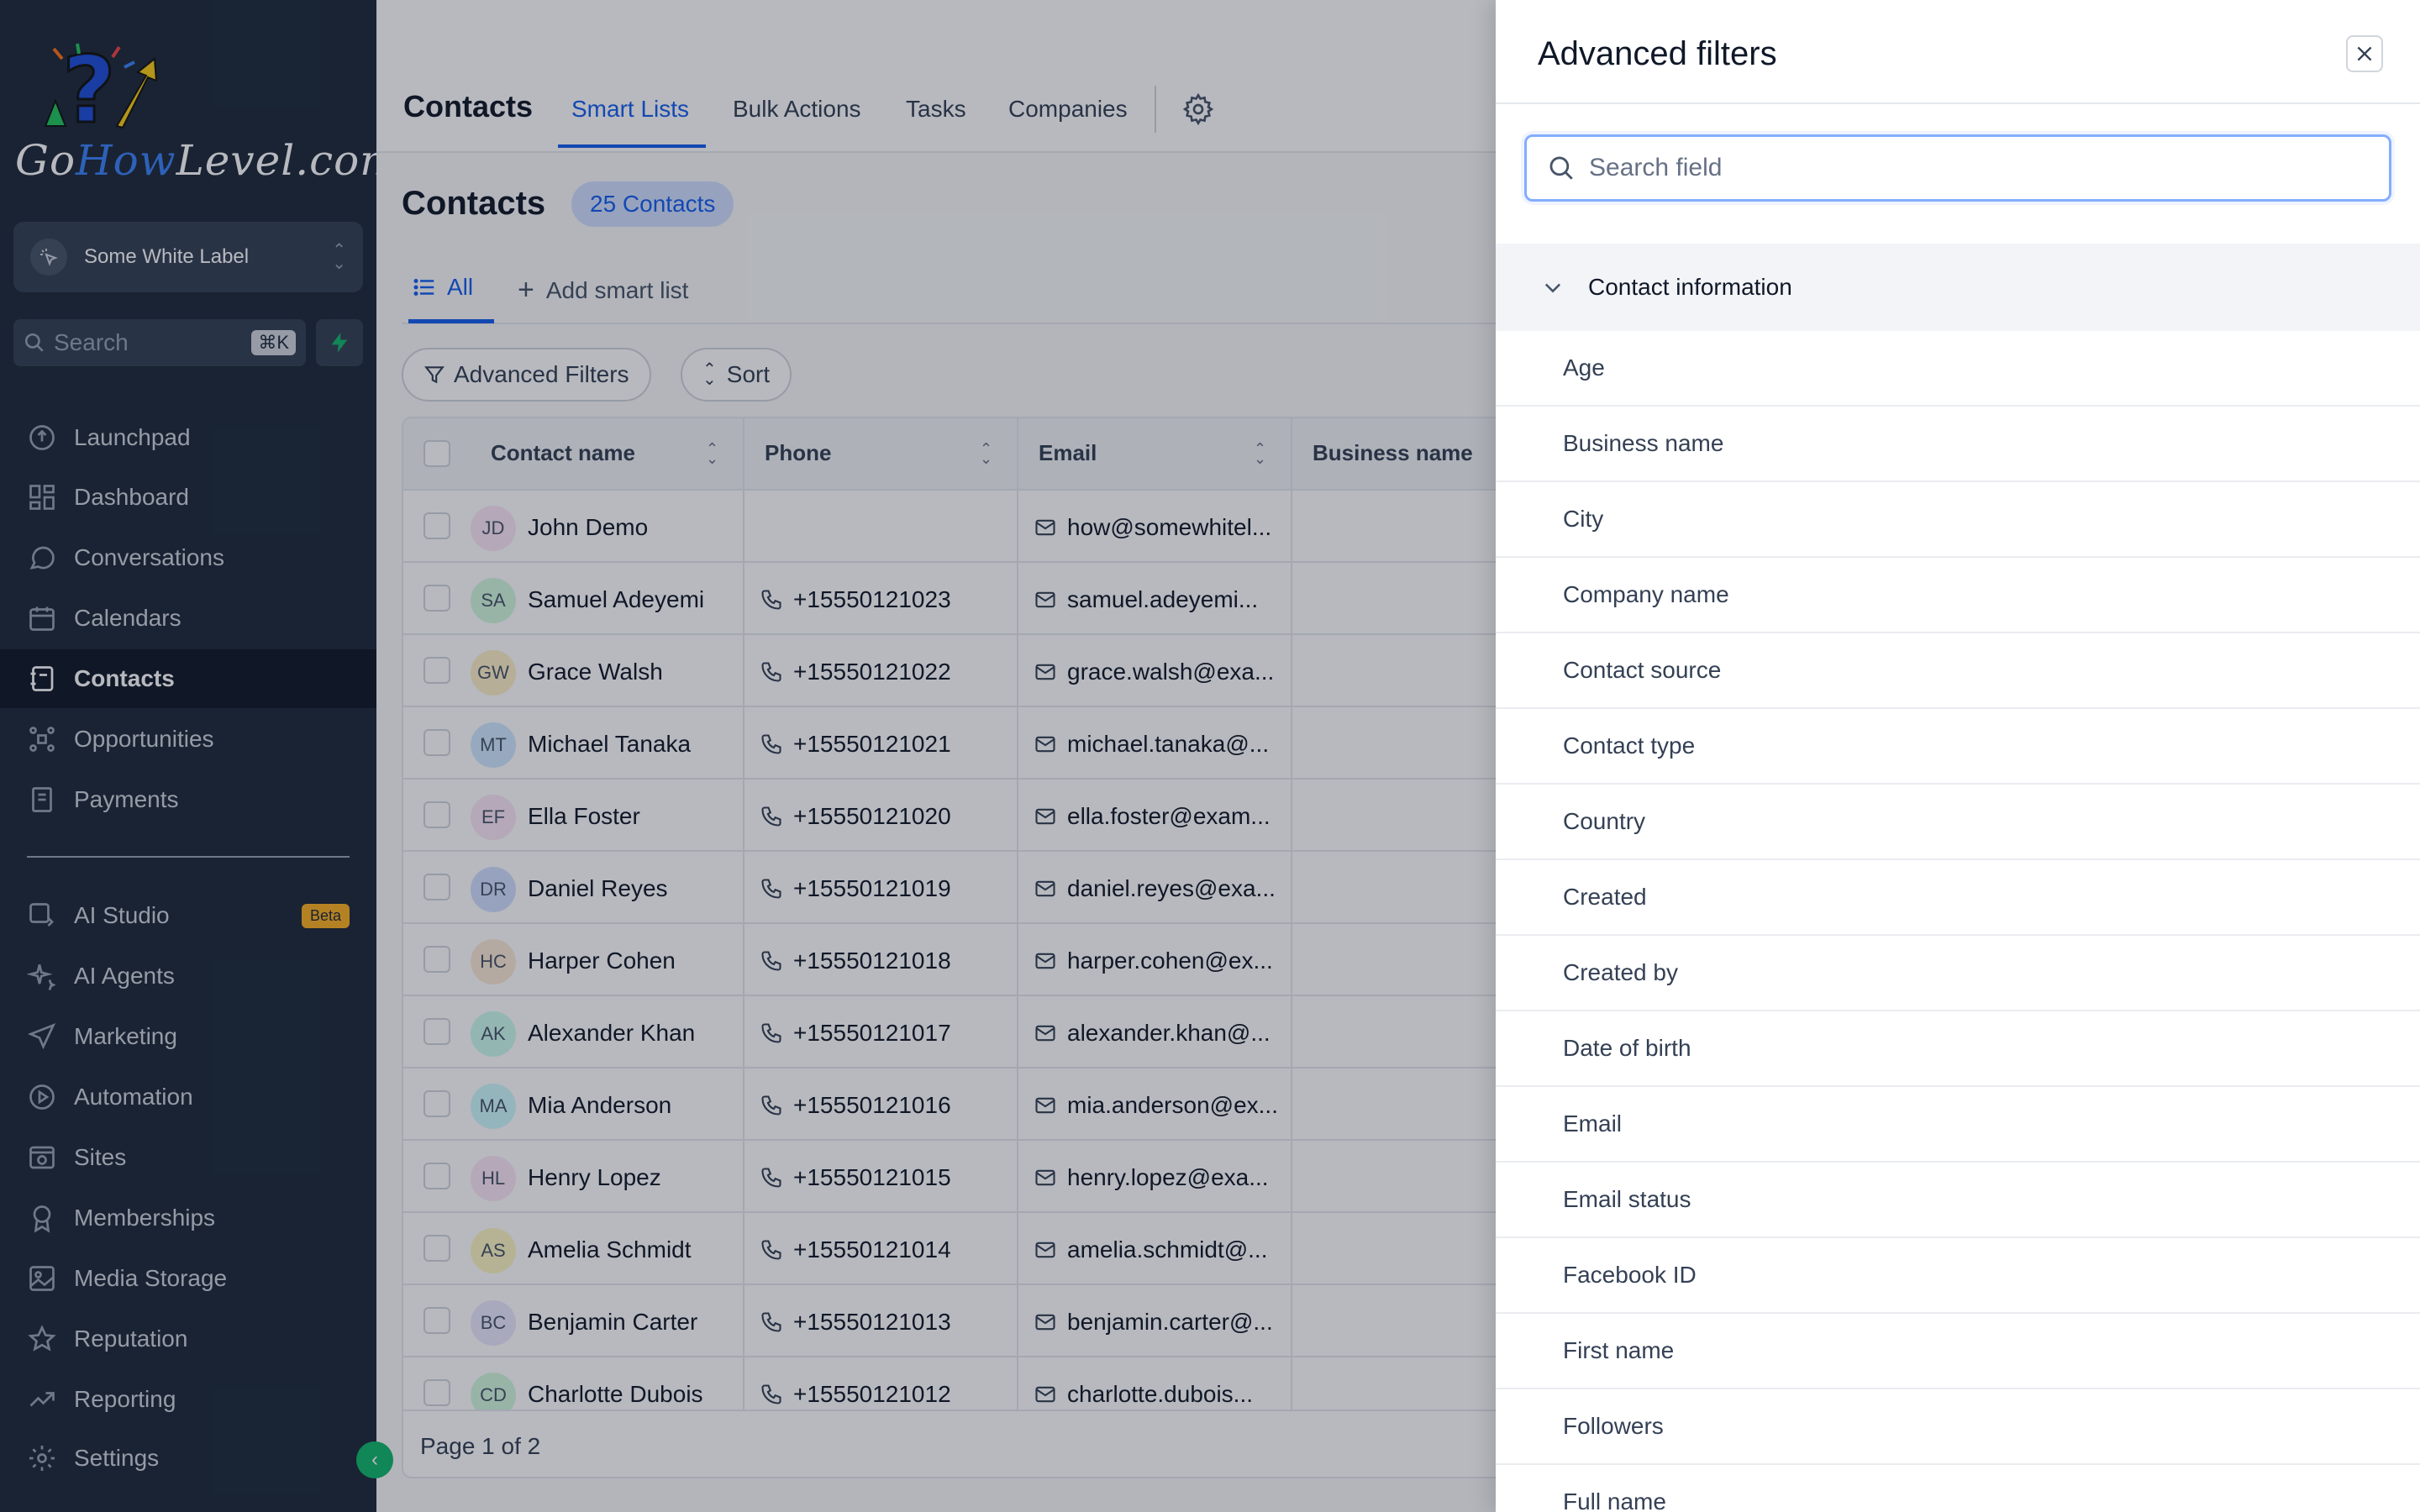 The image size is (2420, 1512). I want to click on filter-field-item: Email, so click(1958, 1125).